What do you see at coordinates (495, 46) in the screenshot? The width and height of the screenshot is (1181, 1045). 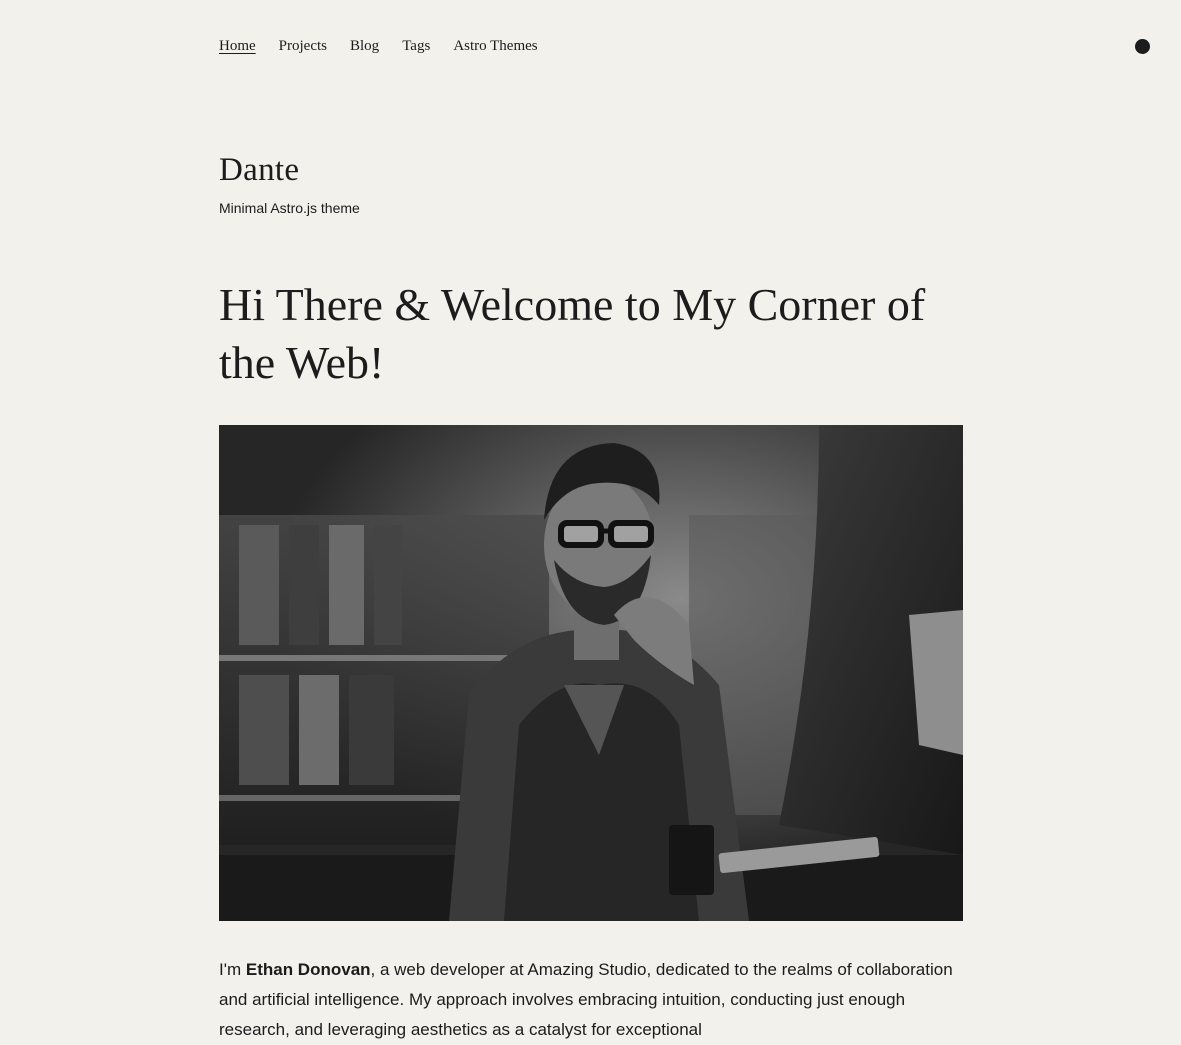 I see `nav-item-astro-themes: Astro Themes` at bounding box center [495, 46].